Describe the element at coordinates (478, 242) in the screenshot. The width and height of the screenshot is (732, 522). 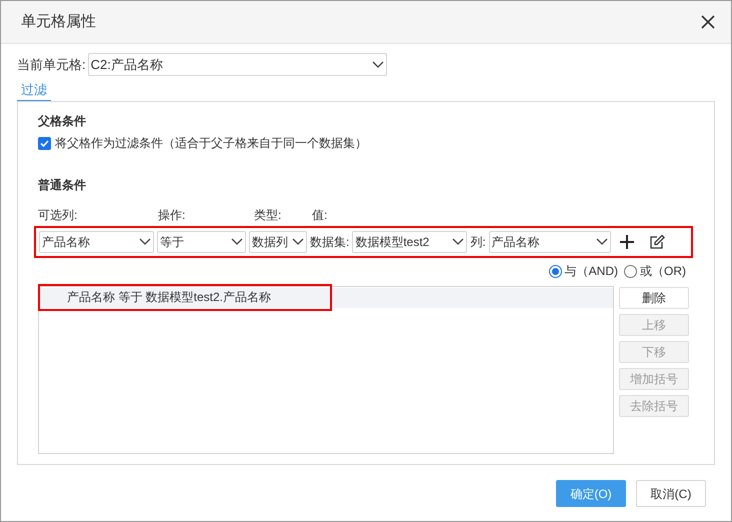
I see `field-label: 列:` at that location.